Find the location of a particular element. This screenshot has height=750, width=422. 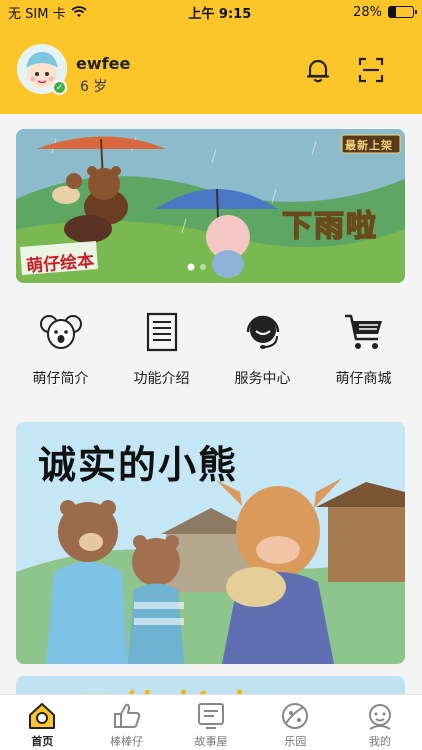

clock: 上午 9:15 is located at coordinates (220, 14).